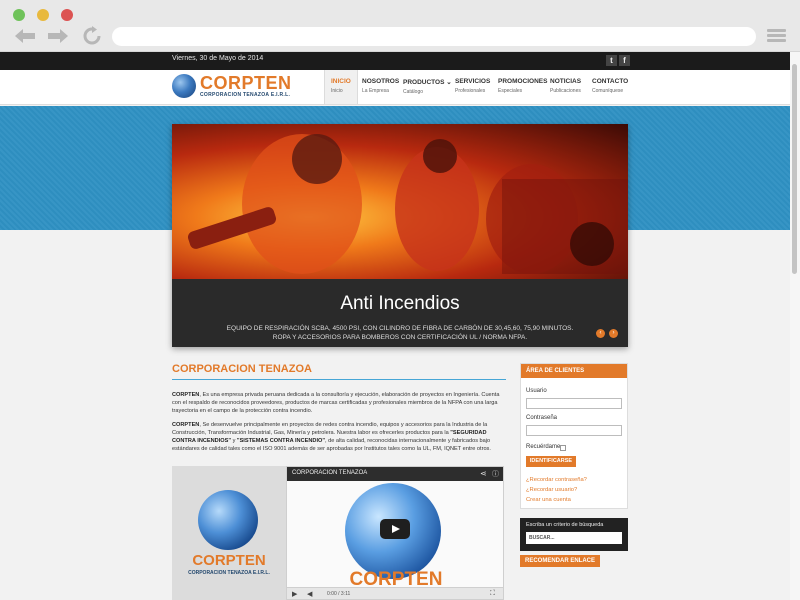 This screenshot has width=800, height=600. I want to click on forgot-username-link: ¿Recordar usuario?, so click(551, 490).